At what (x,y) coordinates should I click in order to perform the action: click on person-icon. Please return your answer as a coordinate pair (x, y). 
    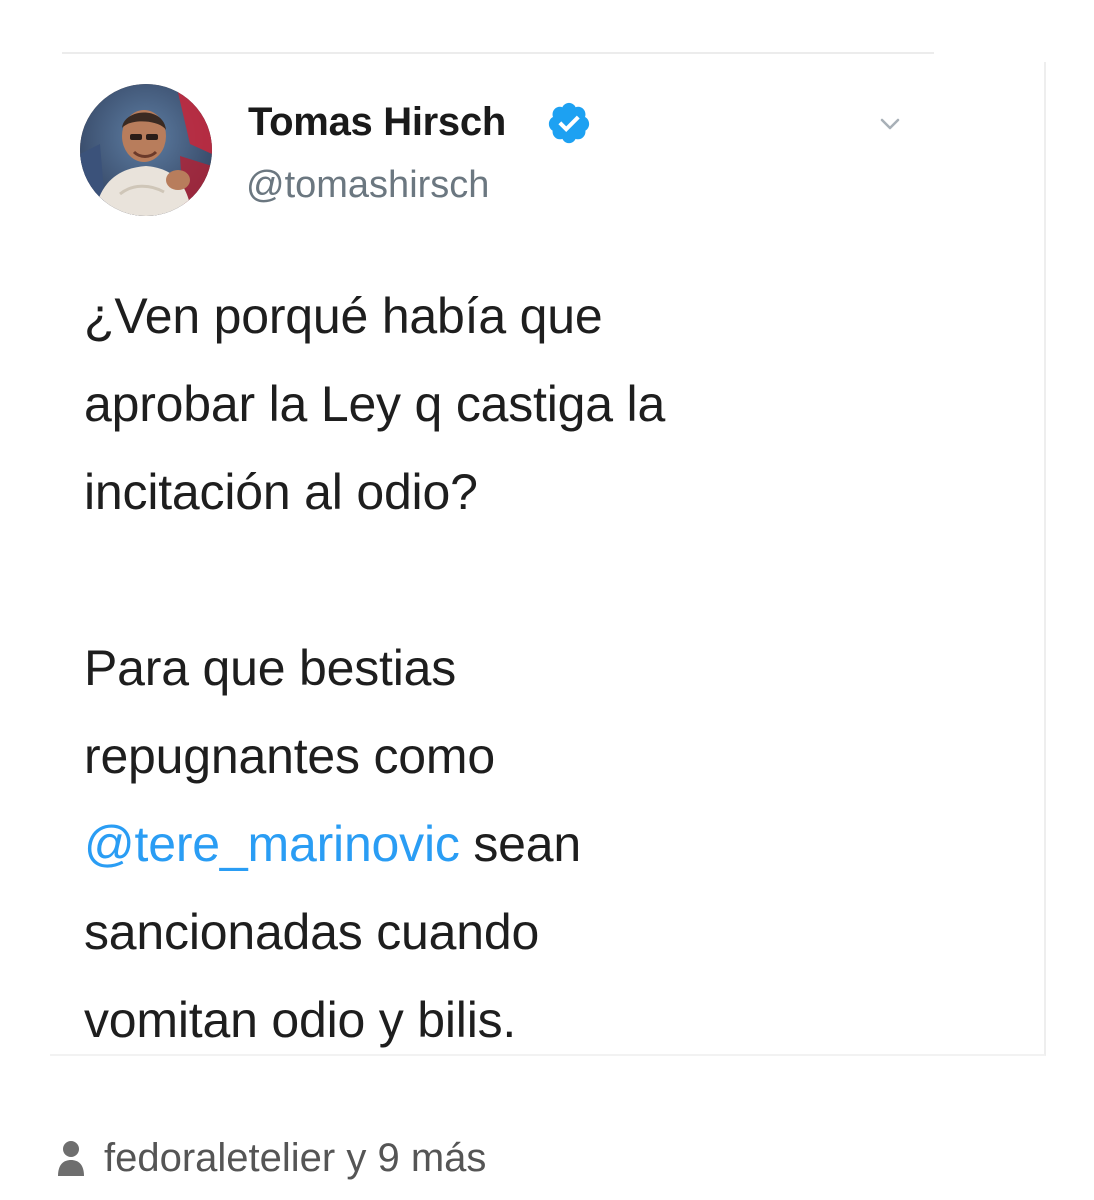
    Looking at the image, I should click on (71, 1158).